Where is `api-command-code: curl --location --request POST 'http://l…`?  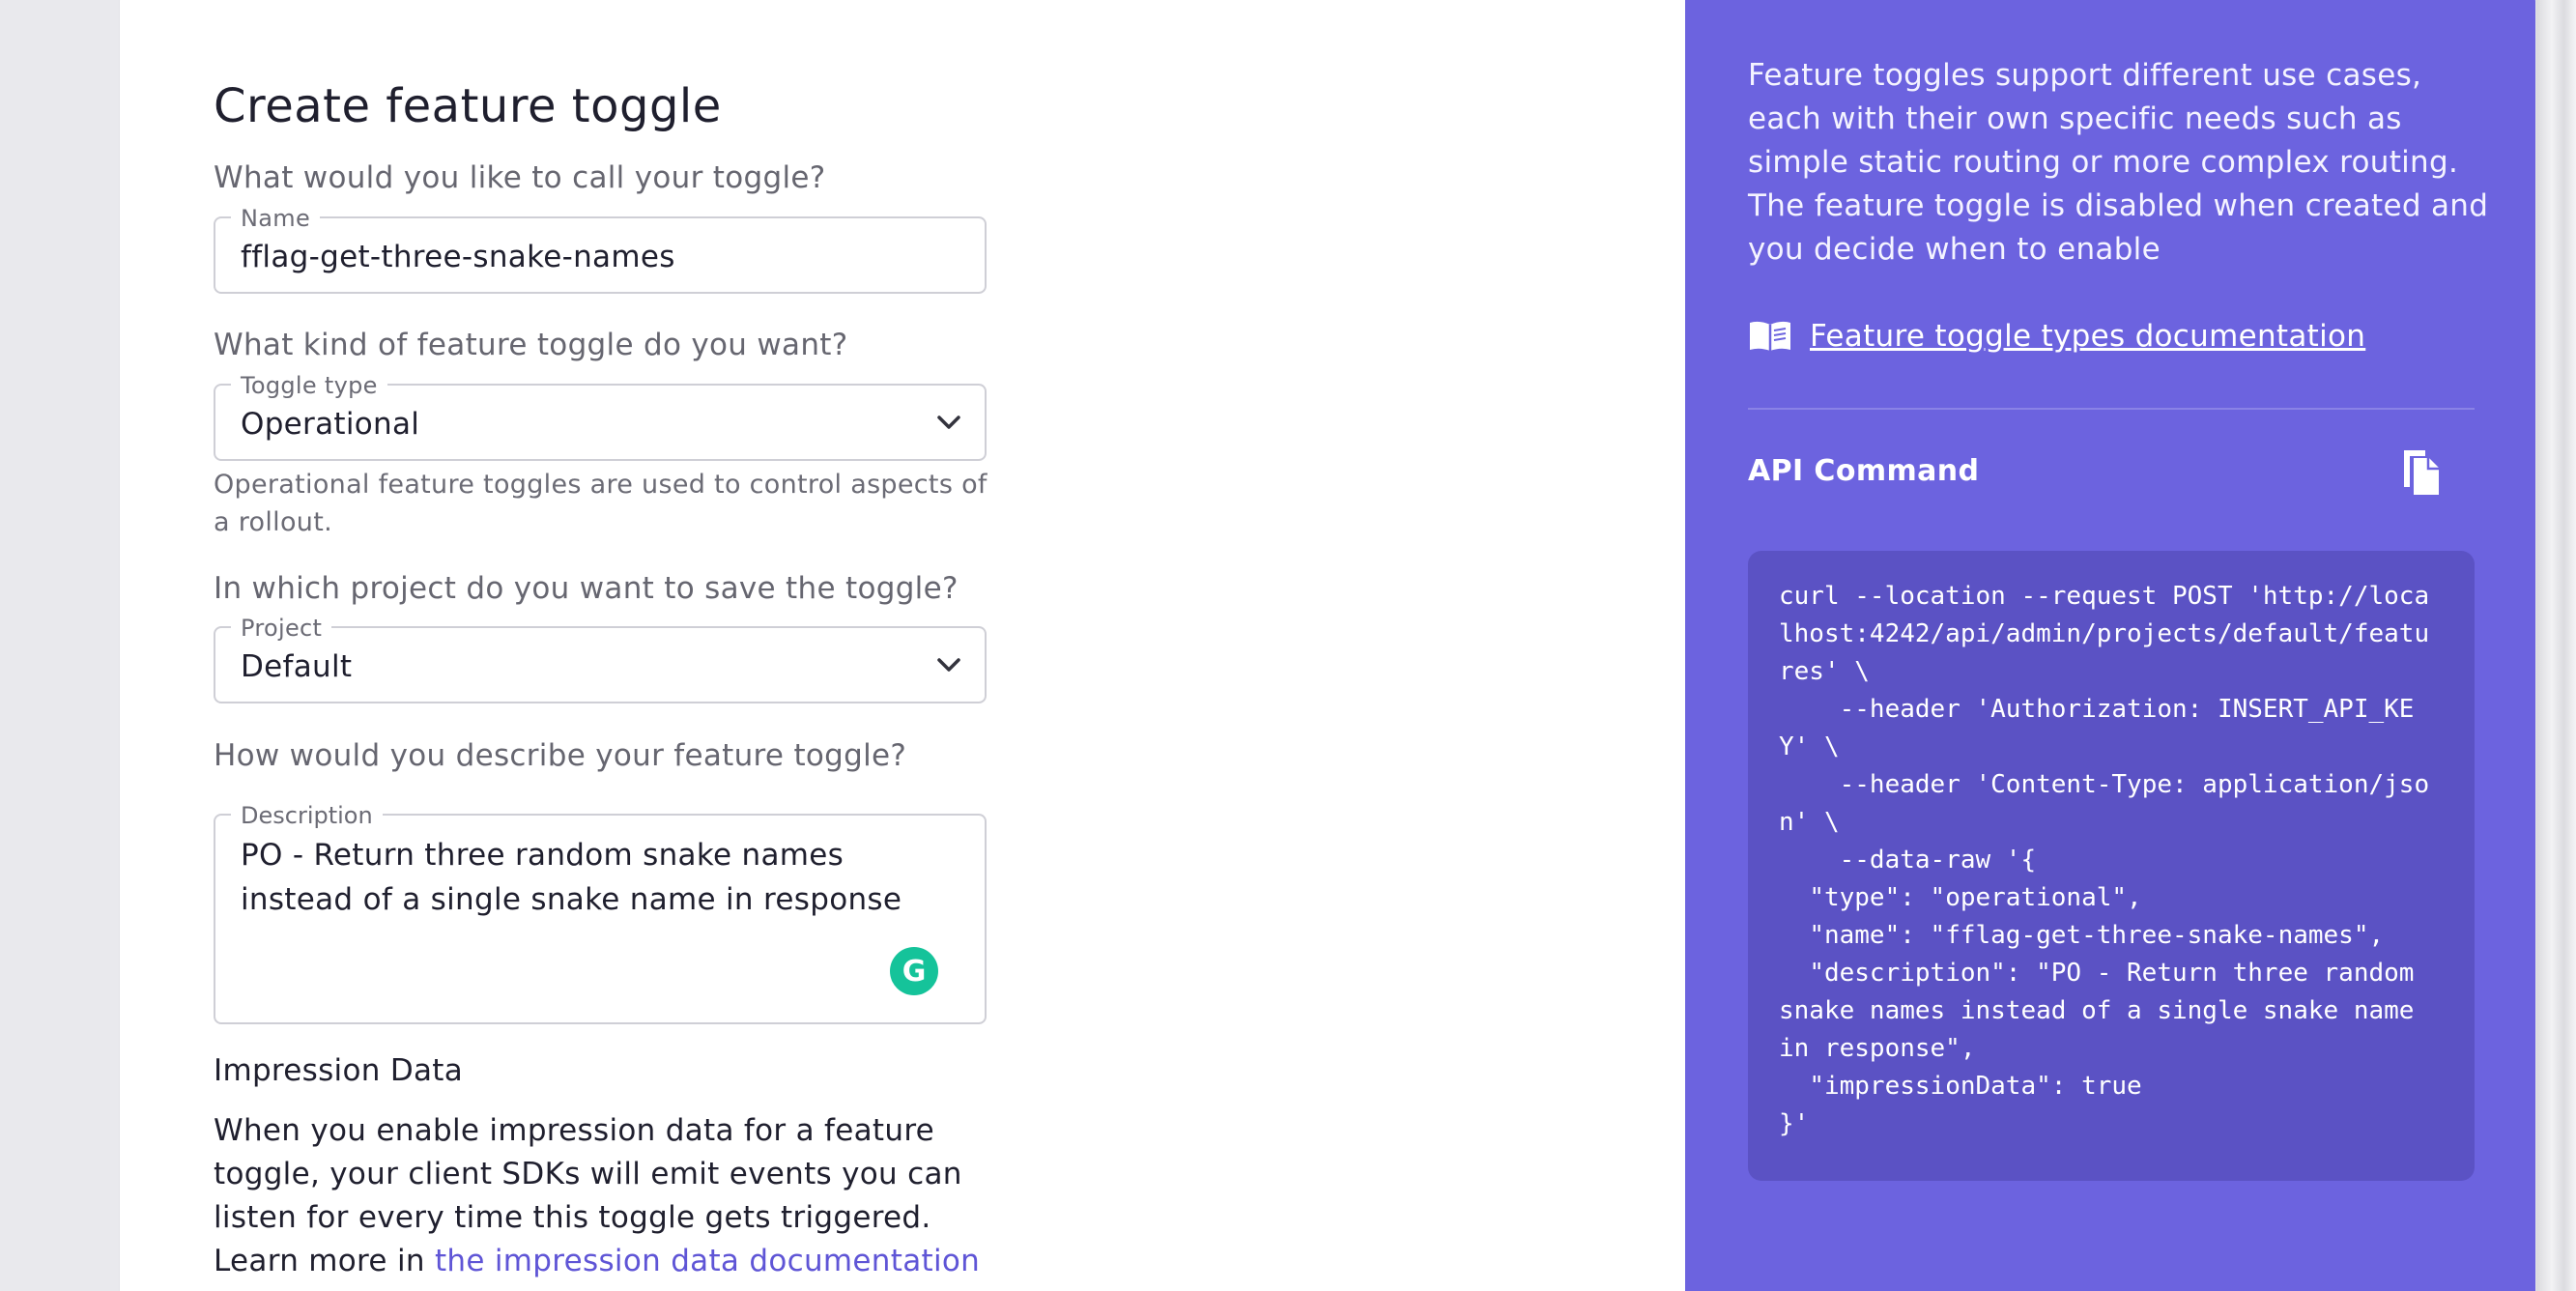
api-command-code: curl --location --request POST 'http://l… is located at coordinates (2112, 866).